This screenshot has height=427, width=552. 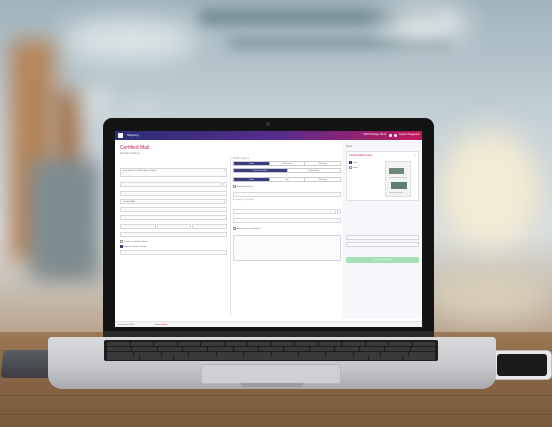 I want to click on footer-text: Powered by USPS Privacy Policy, so click(x=143, y=324).